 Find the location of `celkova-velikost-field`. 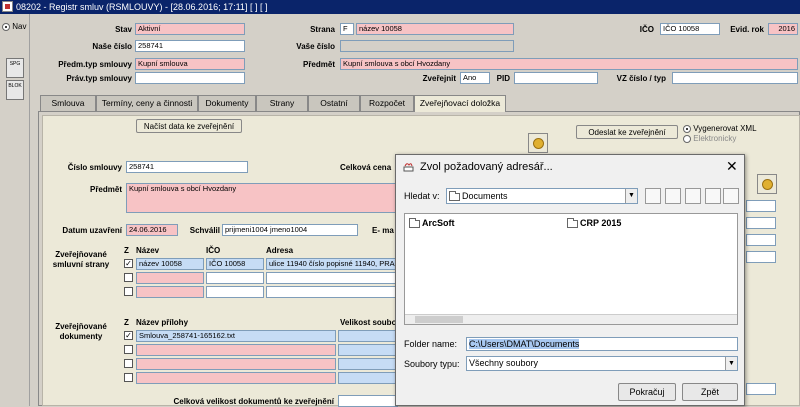

celkova-velikost-field is located at coordinates (368, 401).